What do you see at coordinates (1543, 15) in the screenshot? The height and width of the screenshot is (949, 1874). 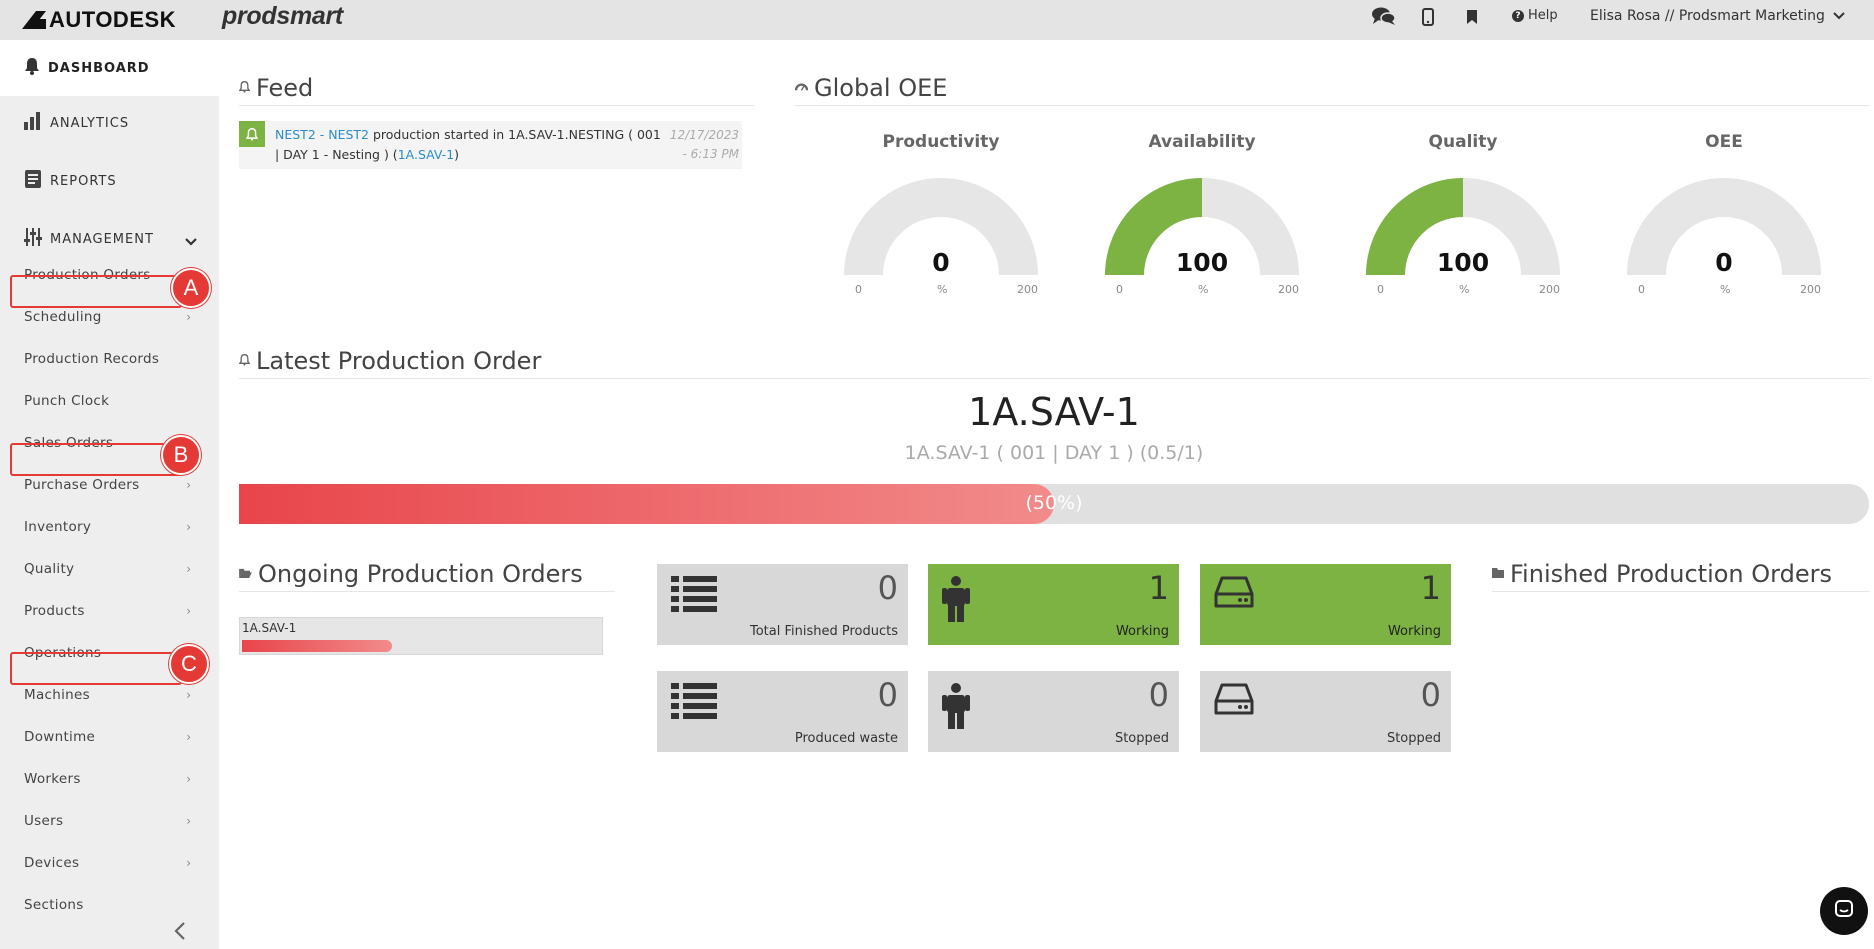 I see `help-label: Help` at bounding box center [1543, 15].